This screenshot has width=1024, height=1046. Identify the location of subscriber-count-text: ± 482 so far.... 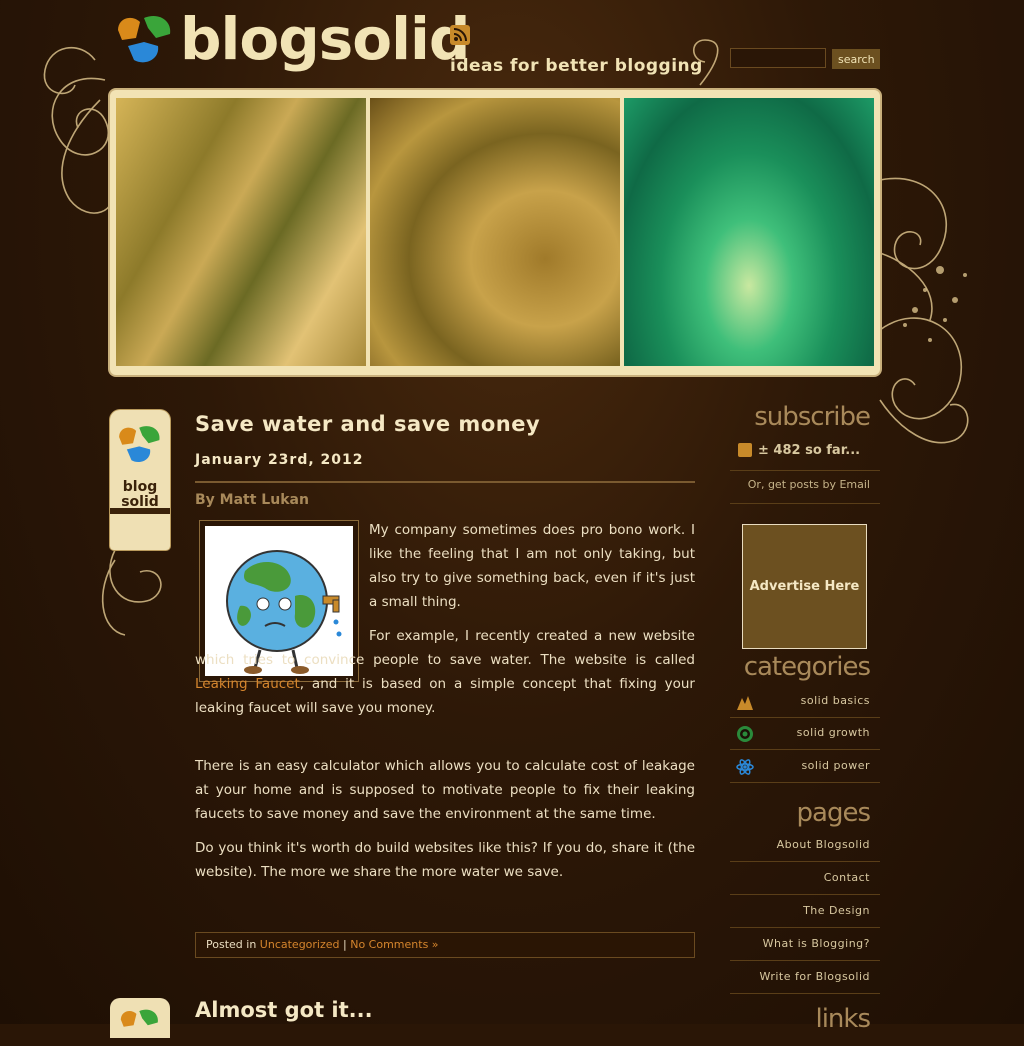
(809, 450).